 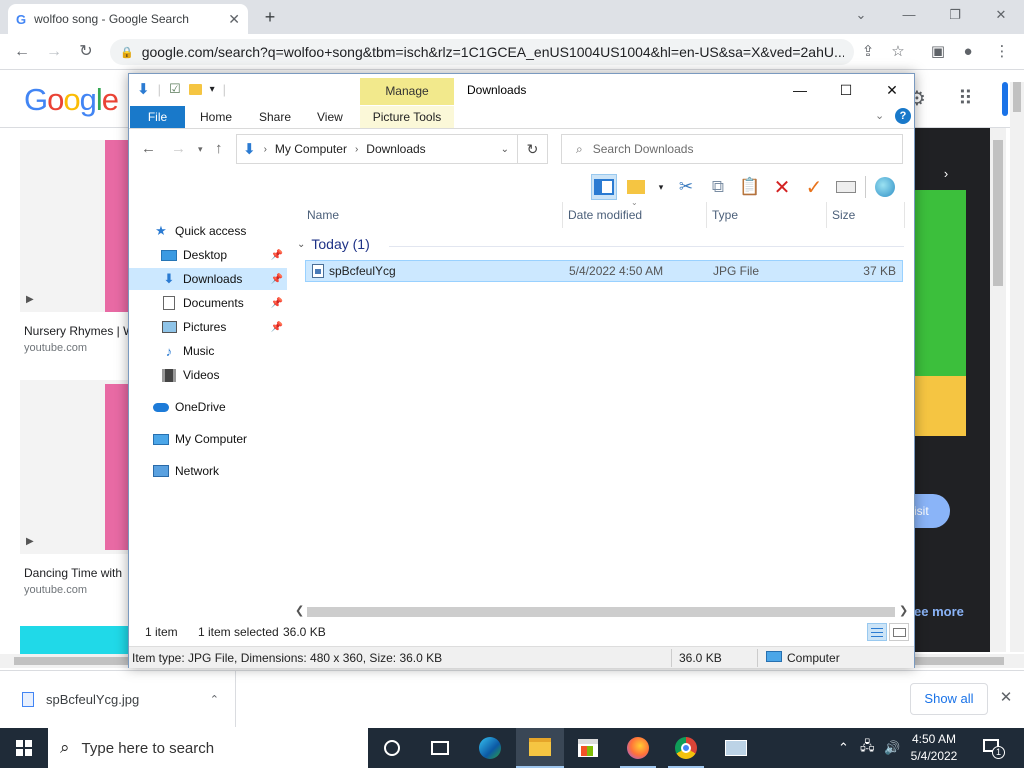 I want to click on explorer-minimize-button: —, so click(x=800, y=90).